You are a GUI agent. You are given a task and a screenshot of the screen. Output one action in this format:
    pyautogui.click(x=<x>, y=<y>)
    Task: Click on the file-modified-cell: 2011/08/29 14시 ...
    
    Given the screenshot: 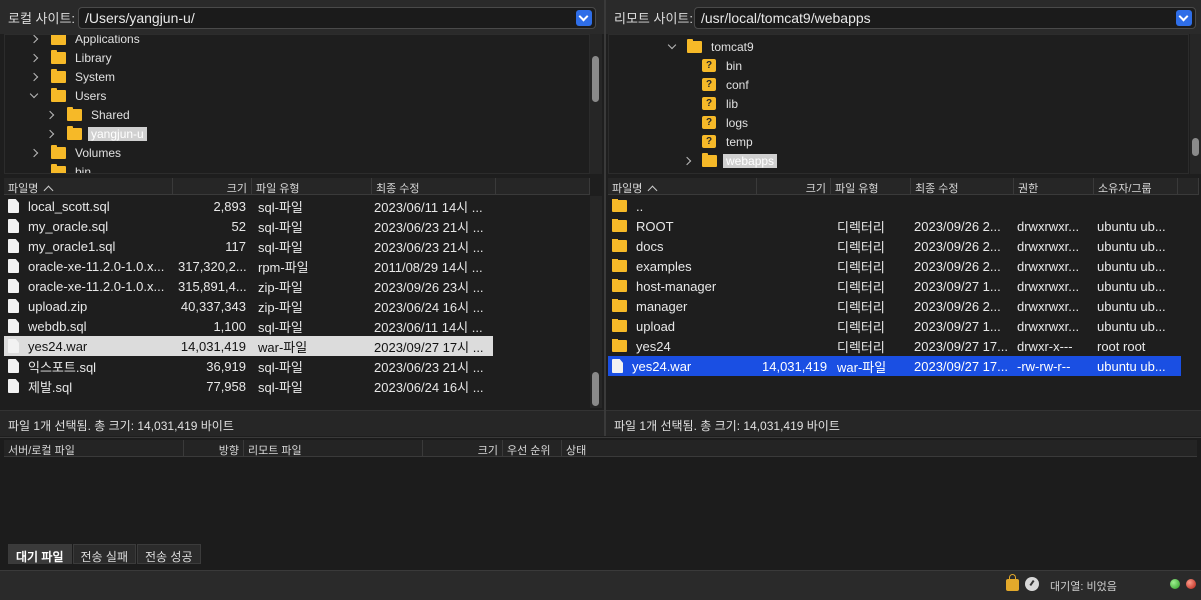 What is the action you would take?
    pyautogui.click(x=428, y=267)
    